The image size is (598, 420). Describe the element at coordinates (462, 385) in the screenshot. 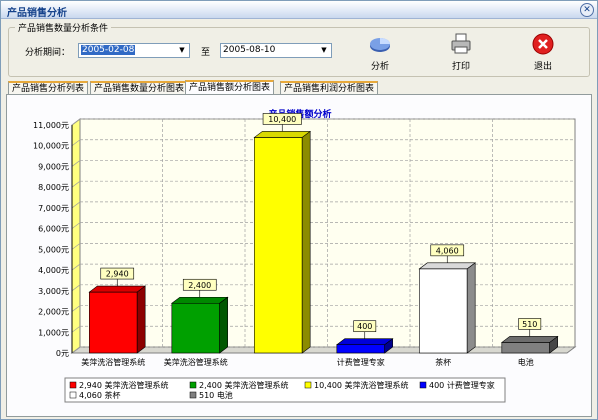

I see `legend-entry: 400 计费管理专家` at that location.